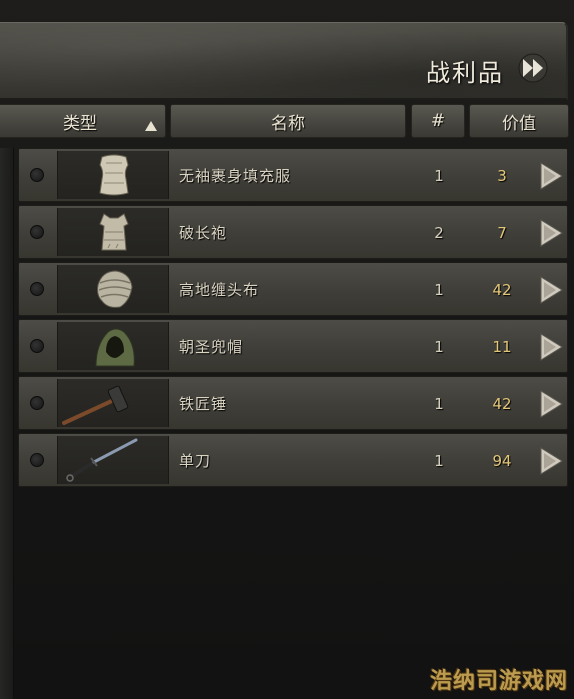 Image resolution: width=574 pixels, height=699 pixels. What do you see at coordinates (293, 403) in the screenshot?
I see `loot-row: 铁匠锤 1 42` at bounding box center [293, 403].